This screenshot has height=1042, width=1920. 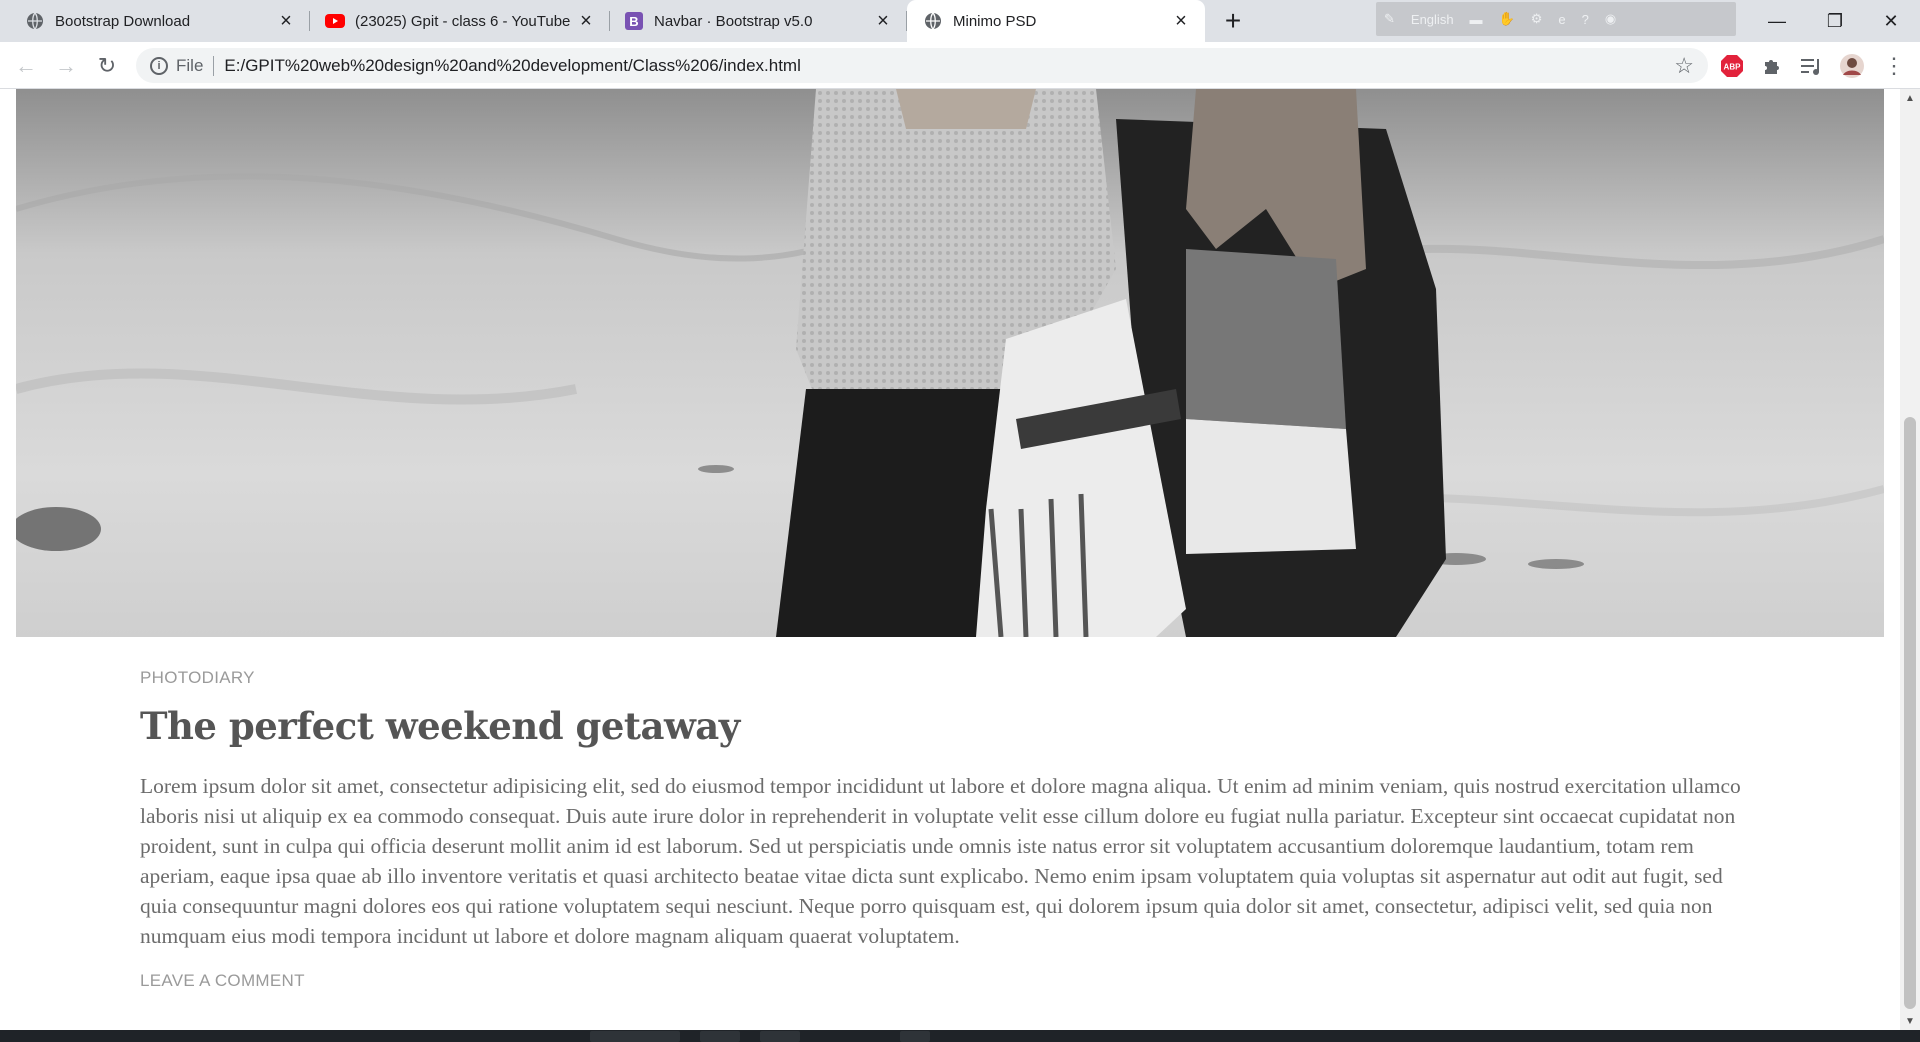 I want to click on page-scrollbar: ▲ ▼, so click(x=1910, y=559).